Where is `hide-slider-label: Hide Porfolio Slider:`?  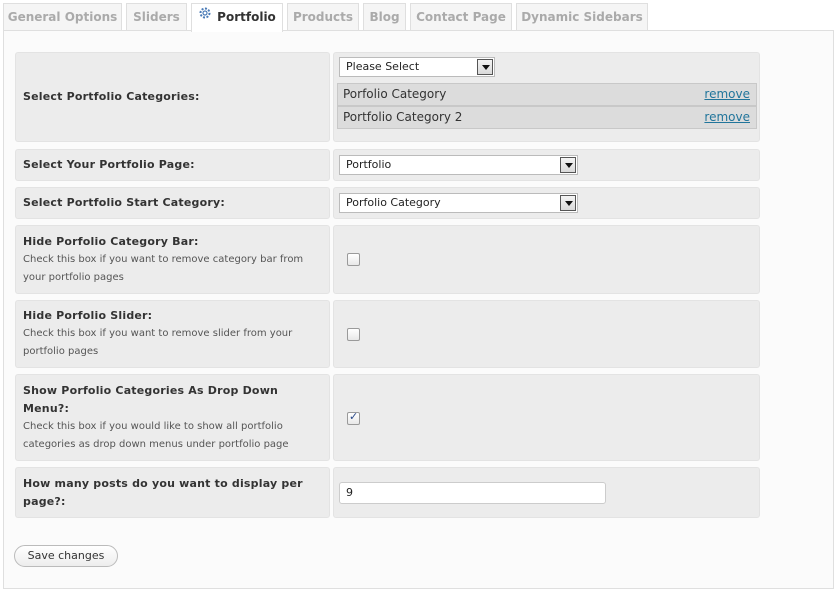 hide-slider-label: Hide Porfolio Slider: is located at coordinates (88, 315).